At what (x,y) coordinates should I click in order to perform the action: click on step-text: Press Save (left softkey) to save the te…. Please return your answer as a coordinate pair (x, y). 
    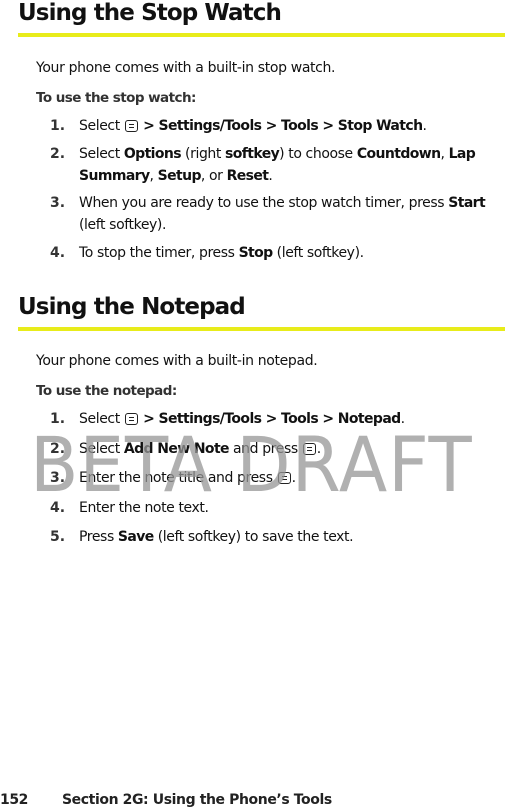
    Looking at the image, I should click on (216, 537).